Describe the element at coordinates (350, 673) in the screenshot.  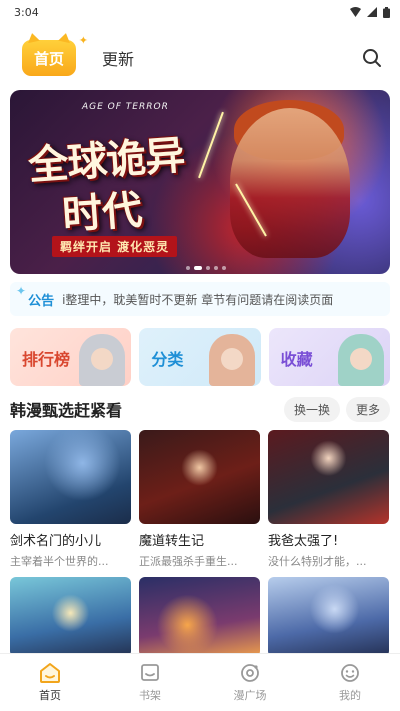
I see `profile-icon` at that location.